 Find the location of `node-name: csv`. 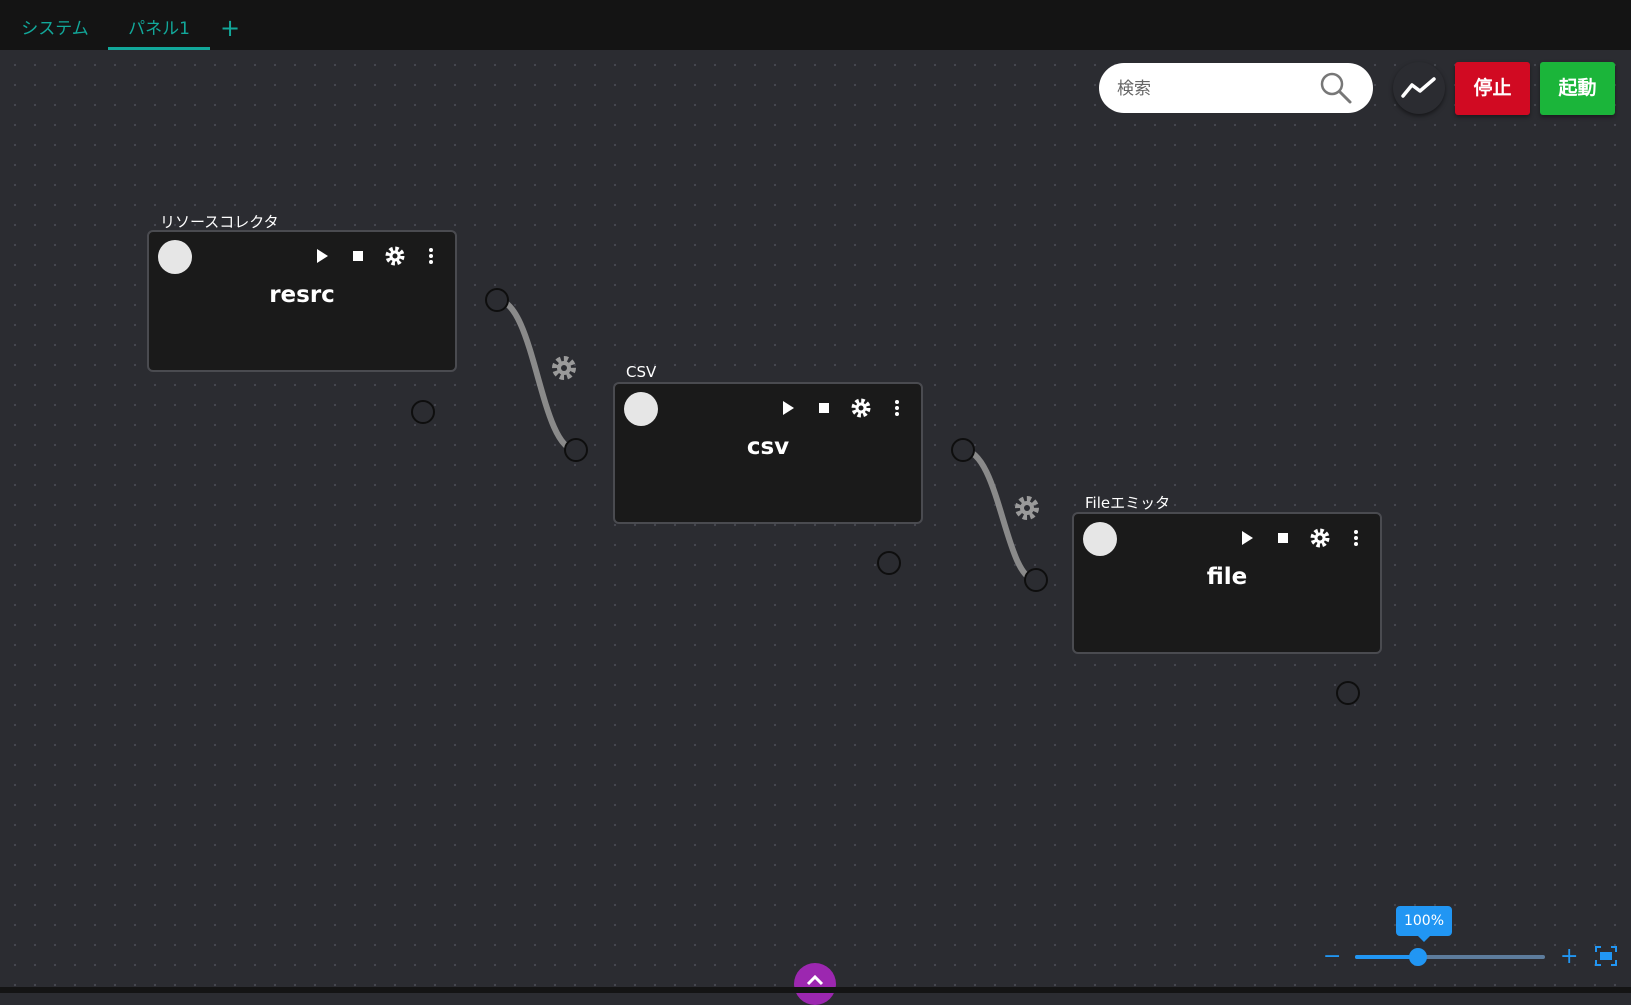

node-name: csv is located at coordinates (768, 447).